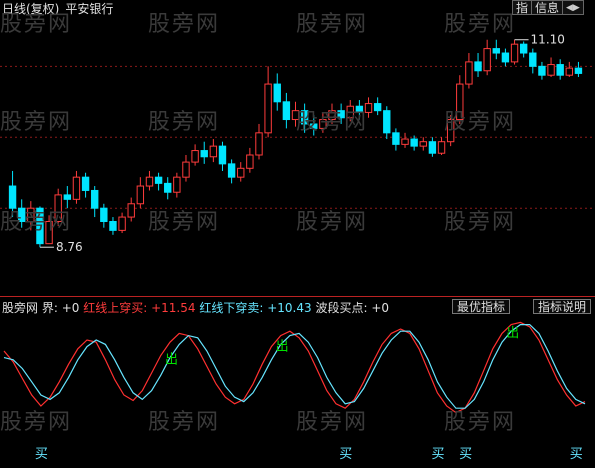  What do you see at coordinates (30, 9) in the screenshot?
I see `period-label: 日线(复权)` at bounding box center [30, 9].